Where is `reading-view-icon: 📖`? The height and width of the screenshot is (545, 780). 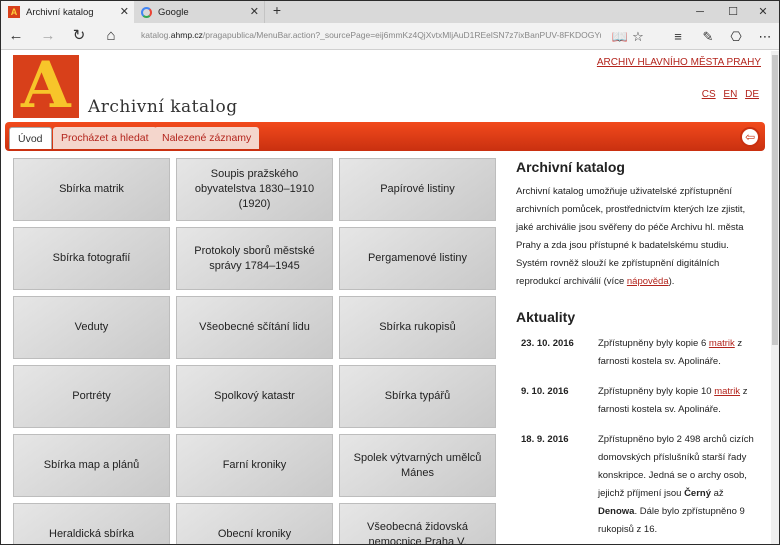
reading-view-icon: 📖 is located at coordinates (620, 37).